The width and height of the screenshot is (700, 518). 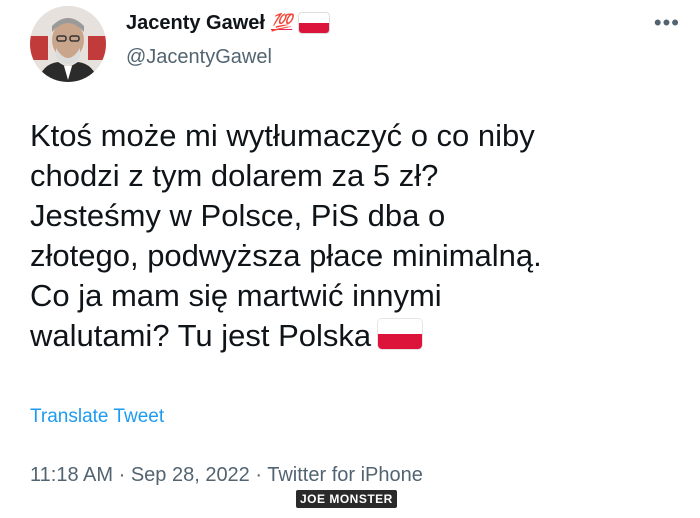 I want to click on tweet-line-text: walutami? Tu jest Polska, so click(x=201, y=335).